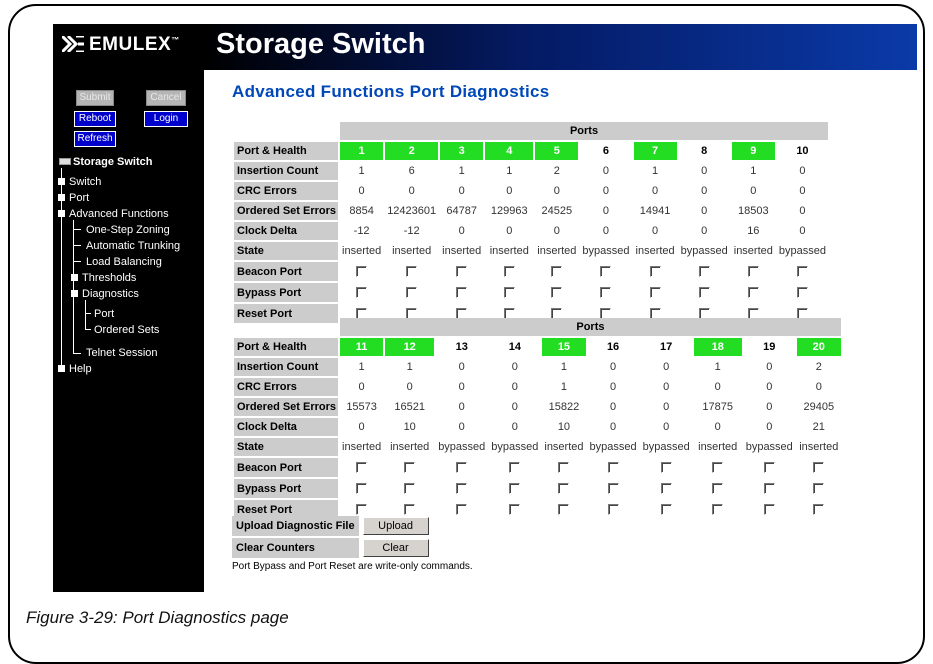  Describe the element at coordinates (126, 330) in the screenshot. I see `tree-item-ordered-sets: Ordered Sets` at that location.